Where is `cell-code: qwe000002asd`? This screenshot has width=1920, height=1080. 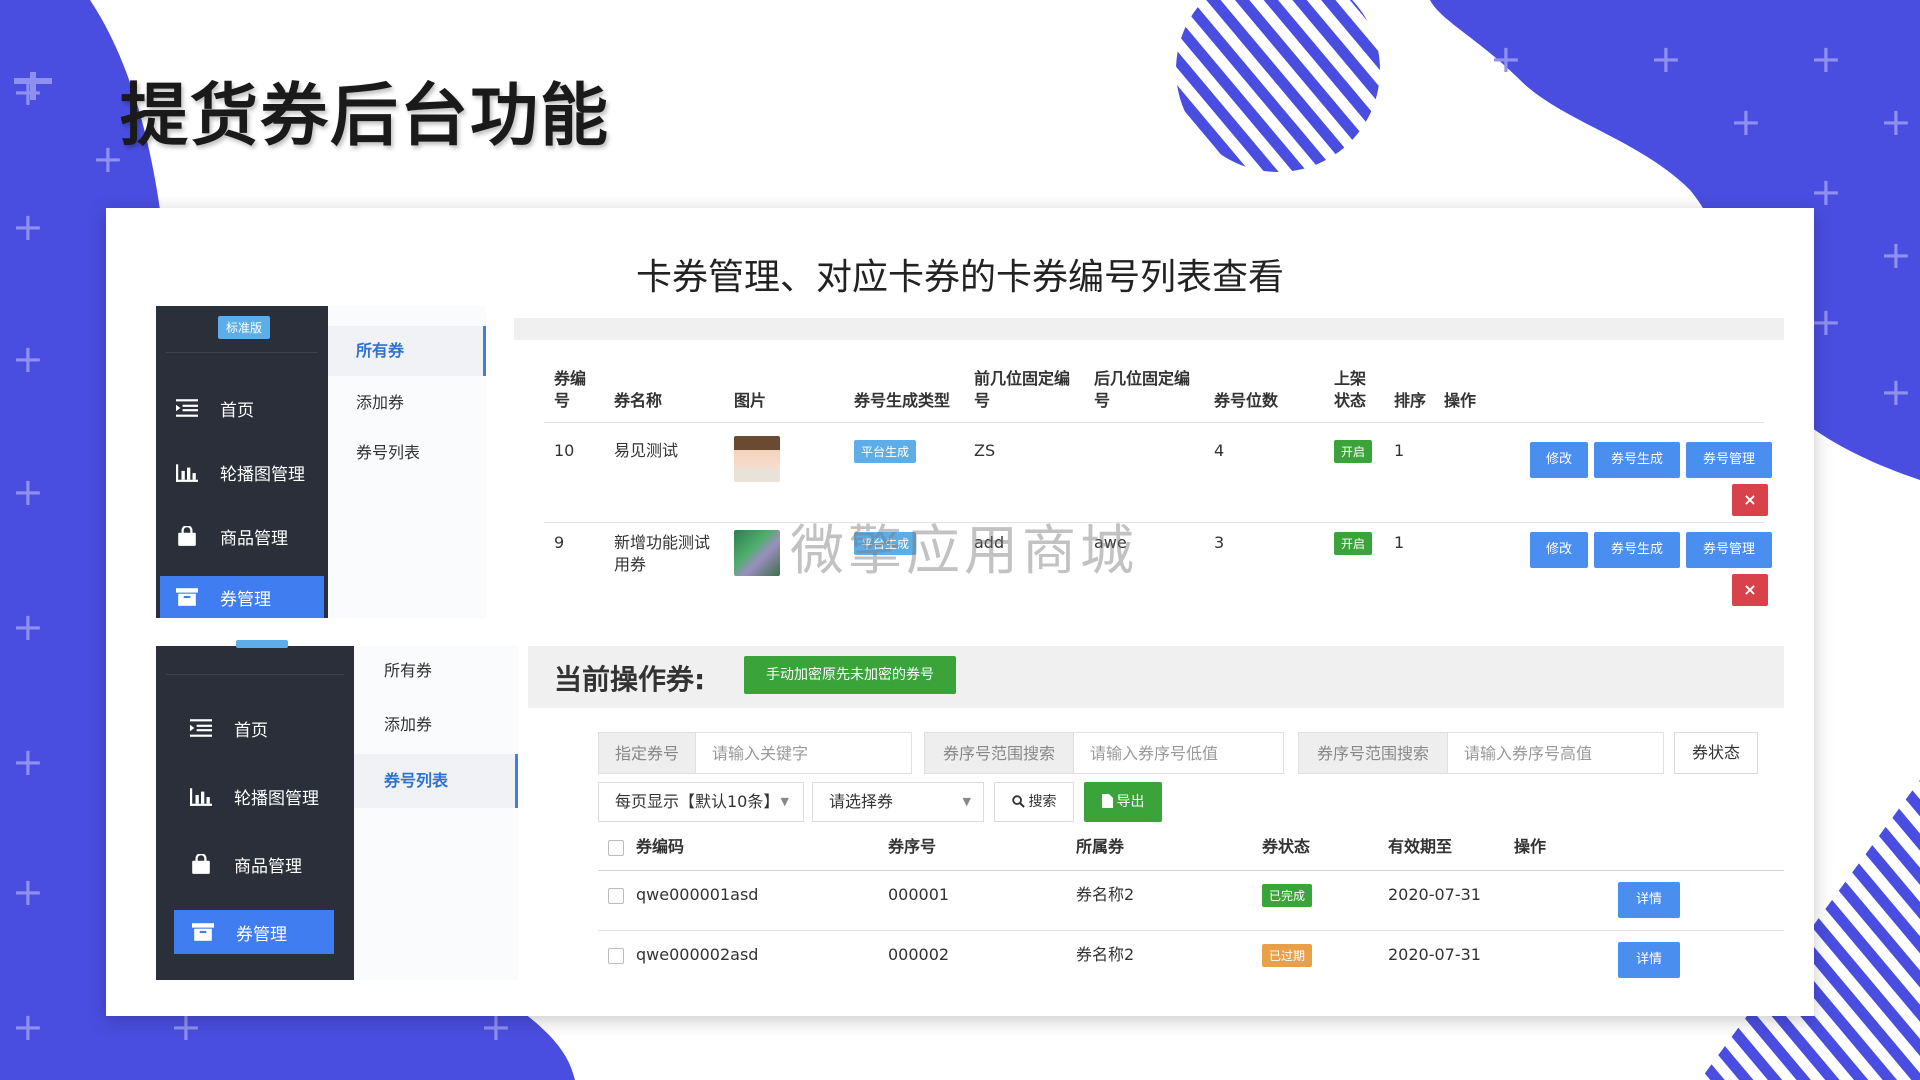 cell-code: qwe000002asd is located at coordinates (697, 954).